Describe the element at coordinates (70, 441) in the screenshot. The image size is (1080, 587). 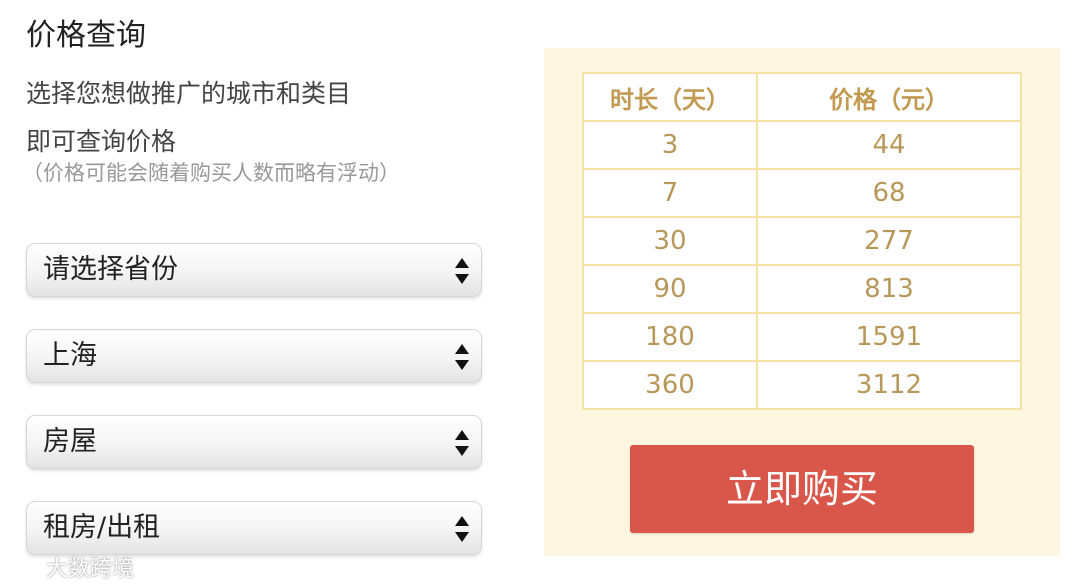
I see `category-select-value: 房屋` at that location.